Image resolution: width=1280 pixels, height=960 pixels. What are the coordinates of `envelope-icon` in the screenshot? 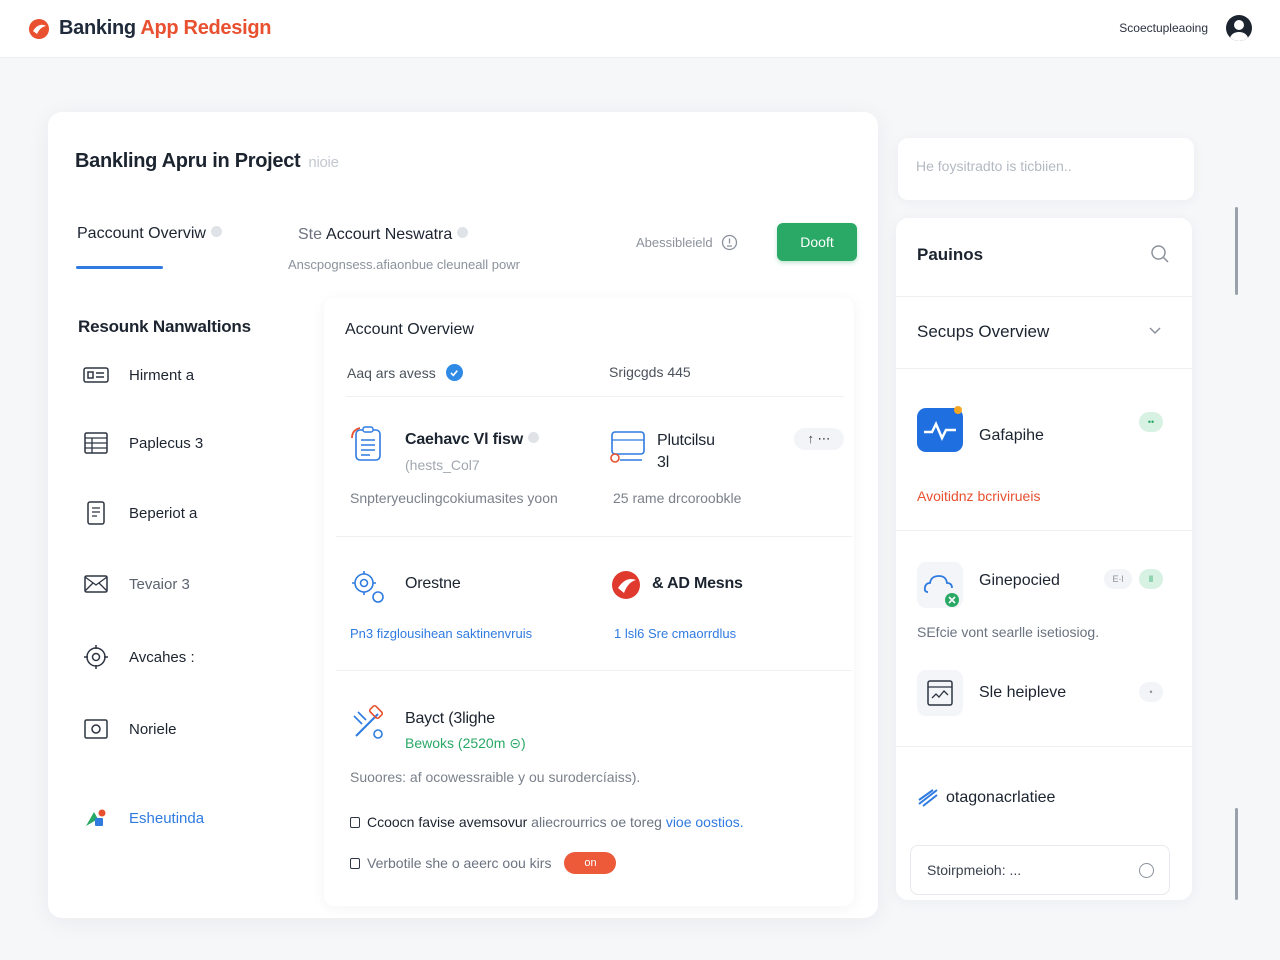 It's located at (96, 584).